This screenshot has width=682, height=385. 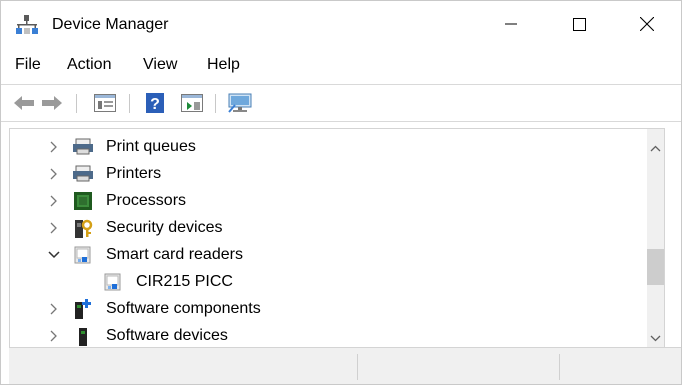 I want to click on help-button: ?, so click(x=155, y=103).